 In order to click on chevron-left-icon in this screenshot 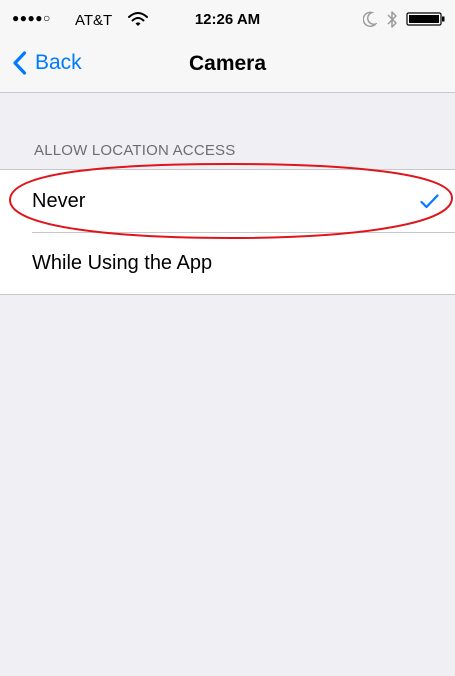, I will do `click(20, 63)`.